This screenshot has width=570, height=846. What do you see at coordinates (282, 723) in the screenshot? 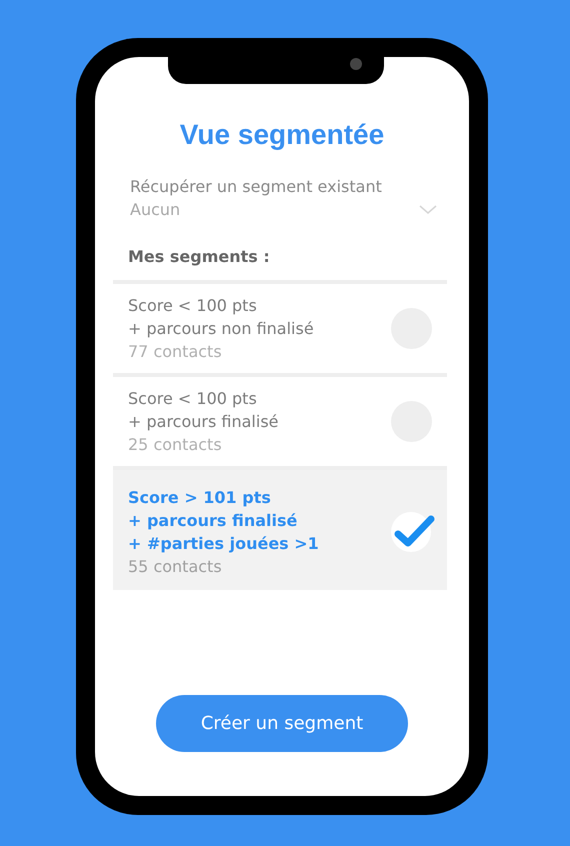
I see `create-segment-button: Créer un segment` at bounding box center [282, 723].